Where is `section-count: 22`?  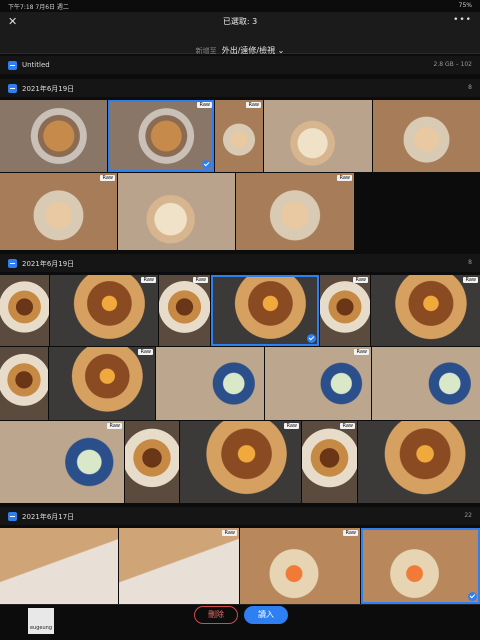
section-count: 22 is located at coordinates (468, 515).